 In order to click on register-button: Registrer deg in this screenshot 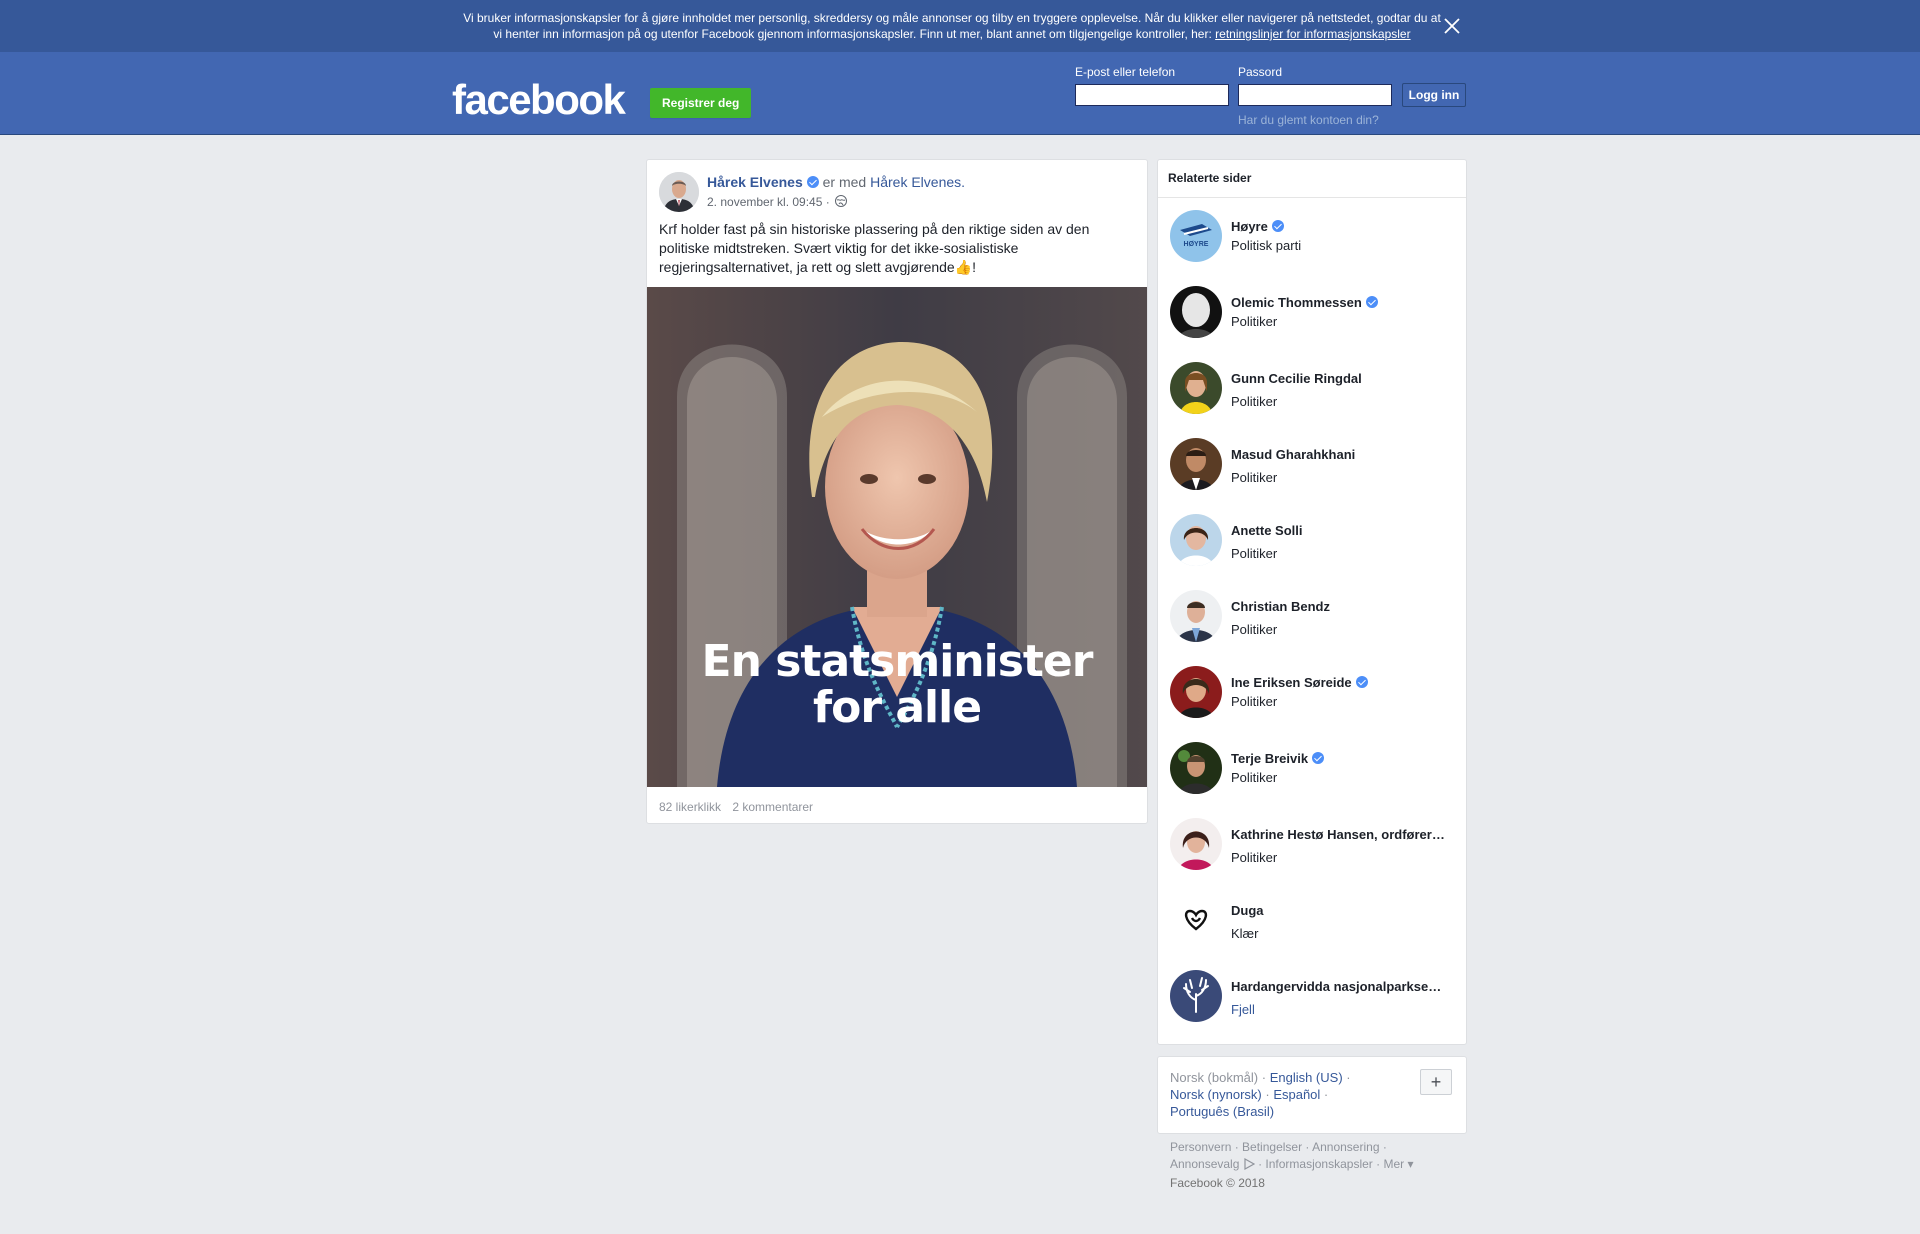, I will do `click(701, 103)`.